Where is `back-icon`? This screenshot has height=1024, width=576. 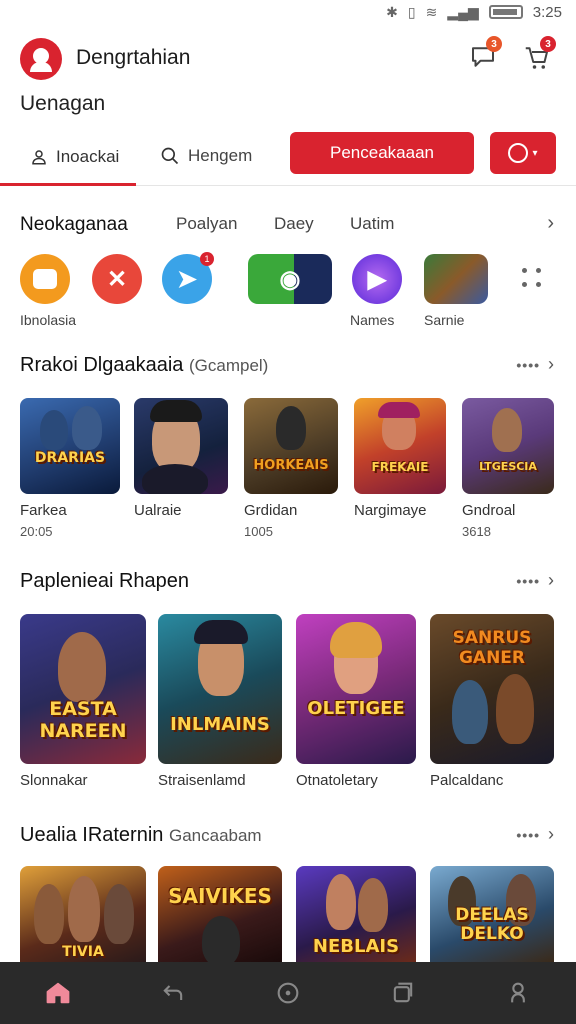 back-icon is located at coordinates (172, 992).